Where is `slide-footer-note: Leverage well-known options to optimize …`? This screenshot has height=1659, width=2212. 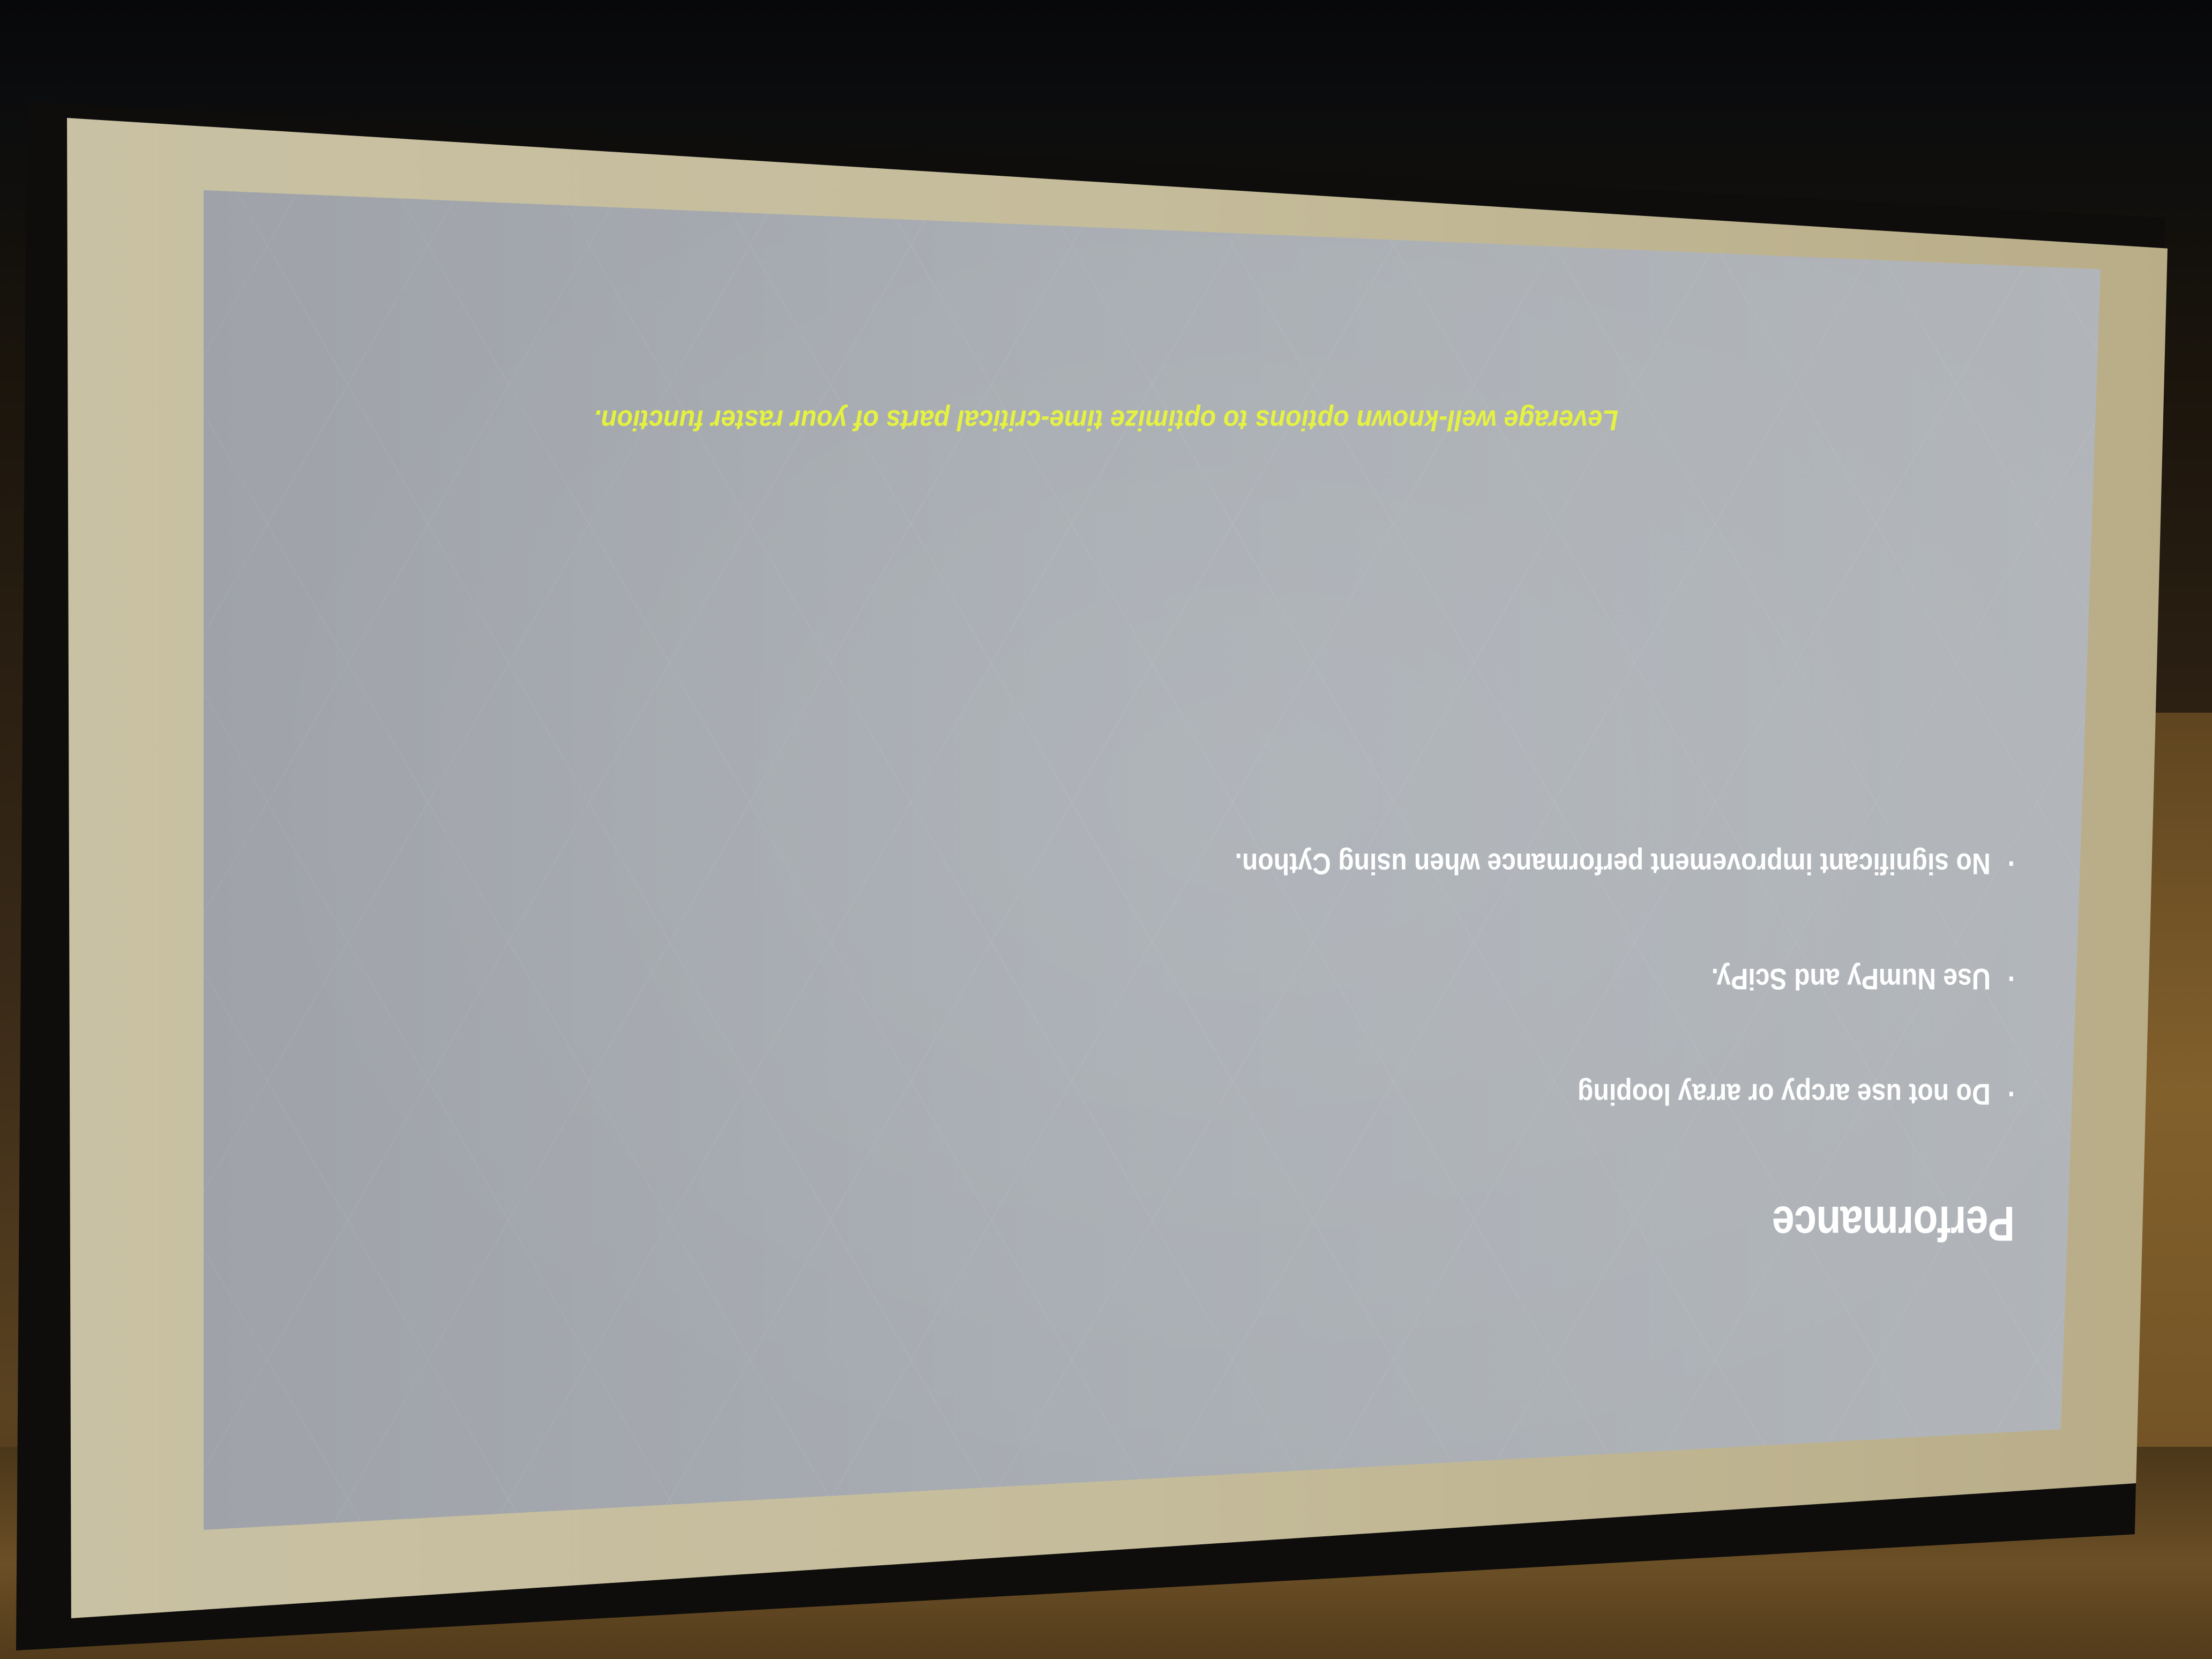
slide-footer-note: Leverage well-known options to optimize … is located at coordinates (1106, 420).